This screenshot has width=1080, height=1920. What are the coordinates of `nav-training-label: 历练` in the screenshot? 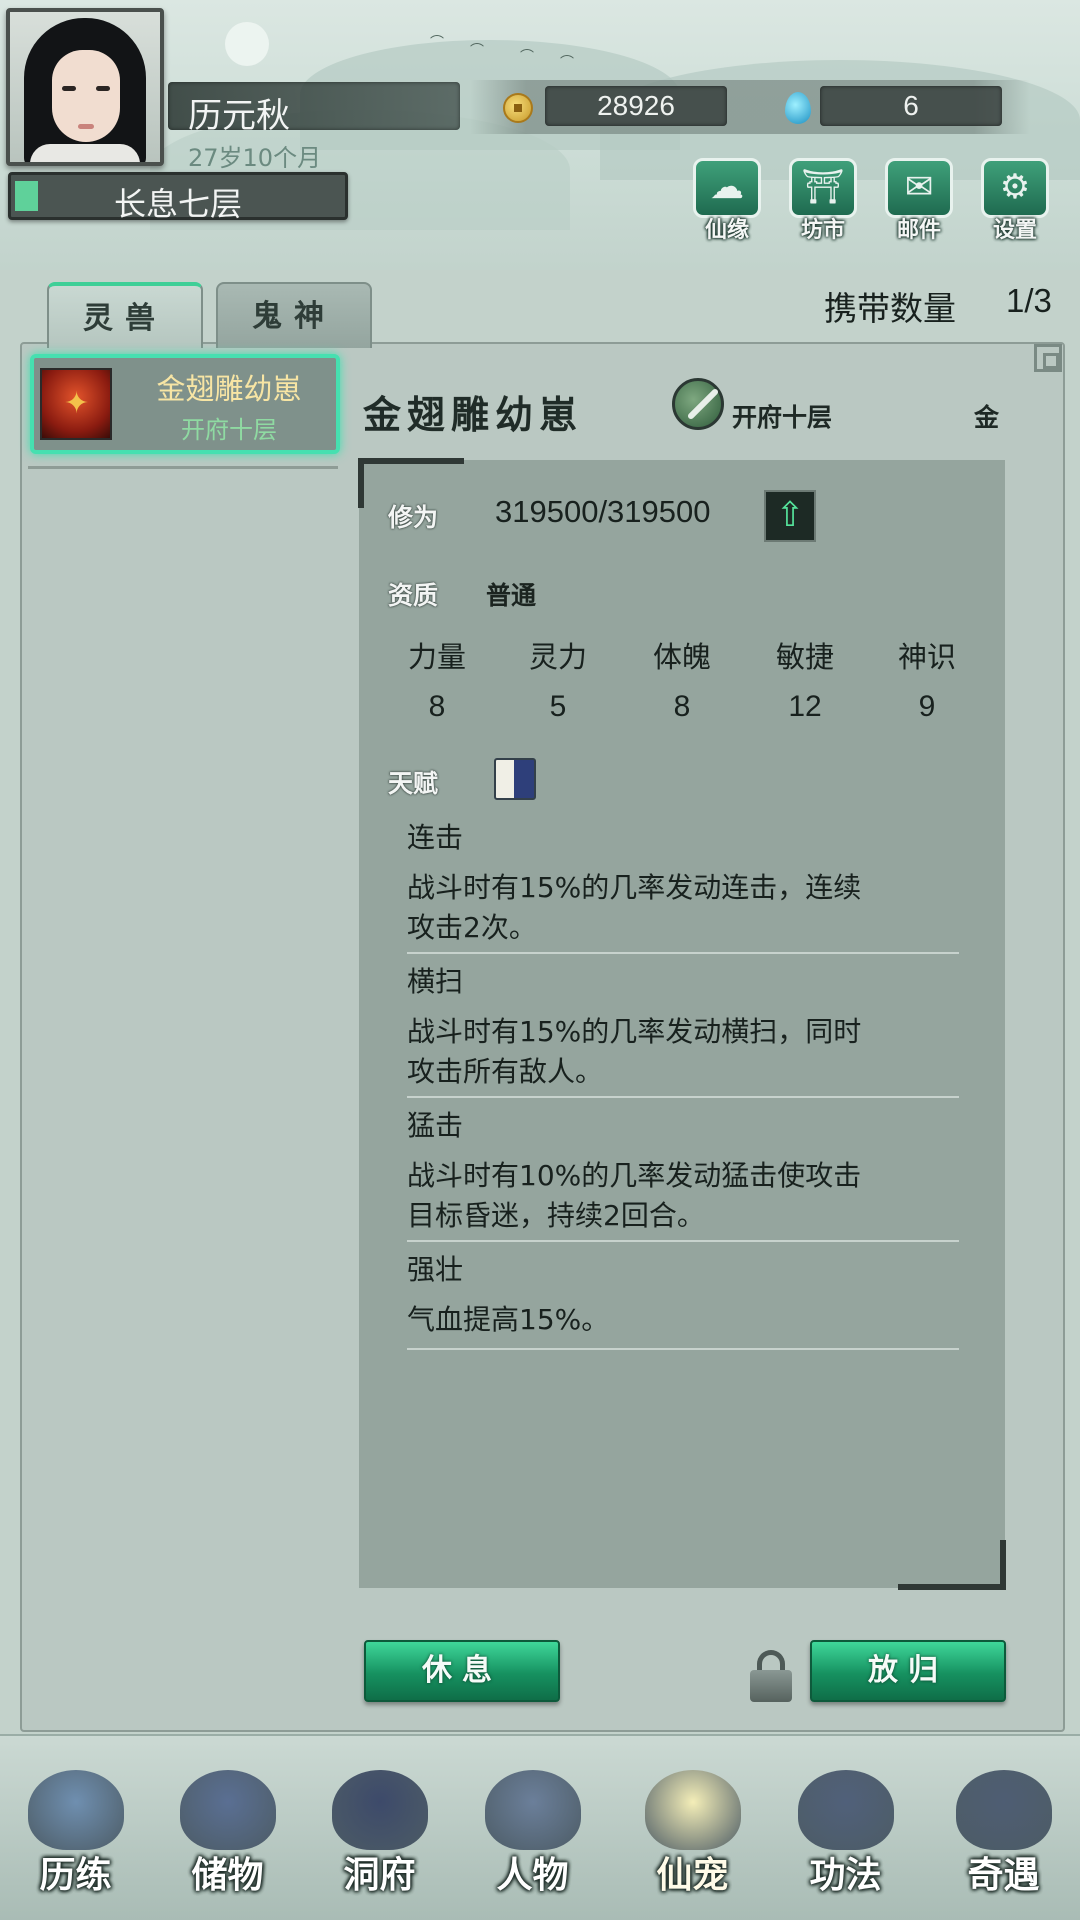 It's located at (75, 1875).